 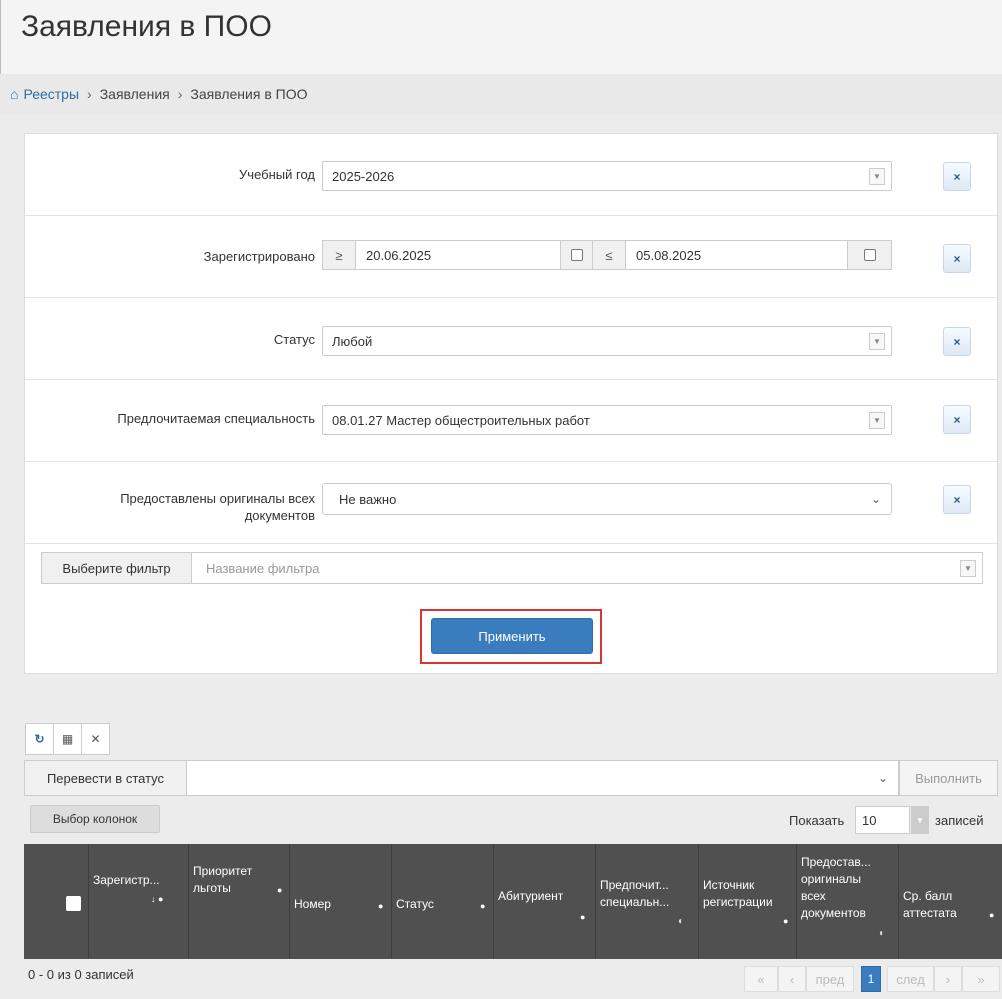 What do you see at coordinates (39, 739) in the screenshot?
I see `refresh-icon: ↻` at bounding box center [39, 739].